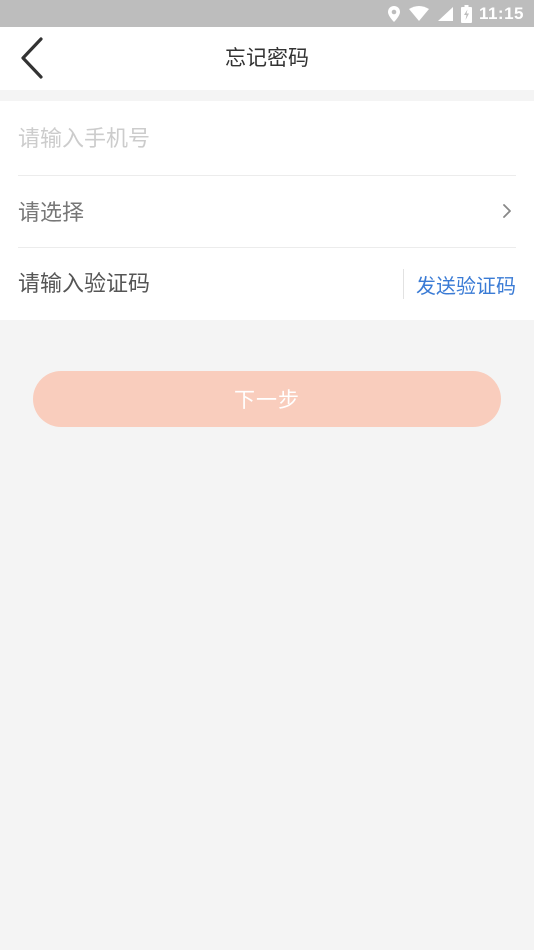  I want to click on verification-code-input, so click(210, 284).